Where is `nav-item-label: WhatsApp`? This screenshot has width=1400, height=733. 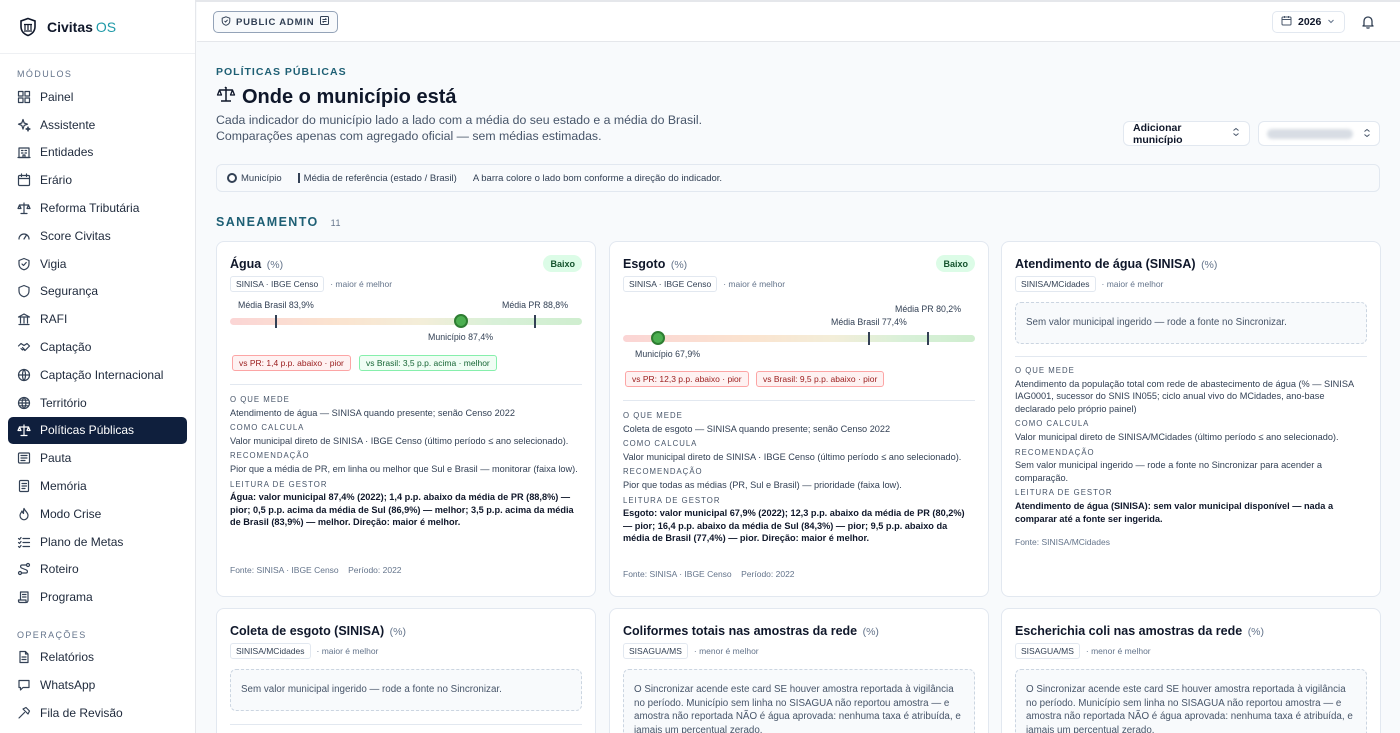 nav-item-label: WhatsApp is located at coordinates (68, 684).